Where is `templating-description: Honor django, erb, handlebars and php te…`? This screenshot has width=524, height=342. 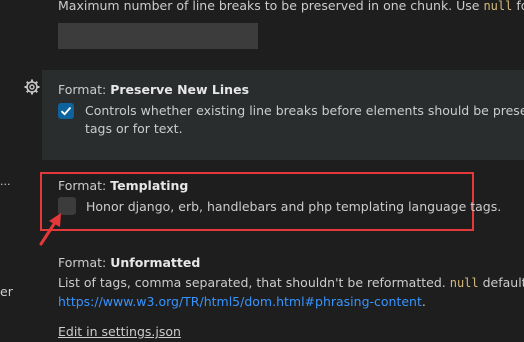
templating-description: Honor django, erb, handlebars and php te… is located at coordinates (294, 206).